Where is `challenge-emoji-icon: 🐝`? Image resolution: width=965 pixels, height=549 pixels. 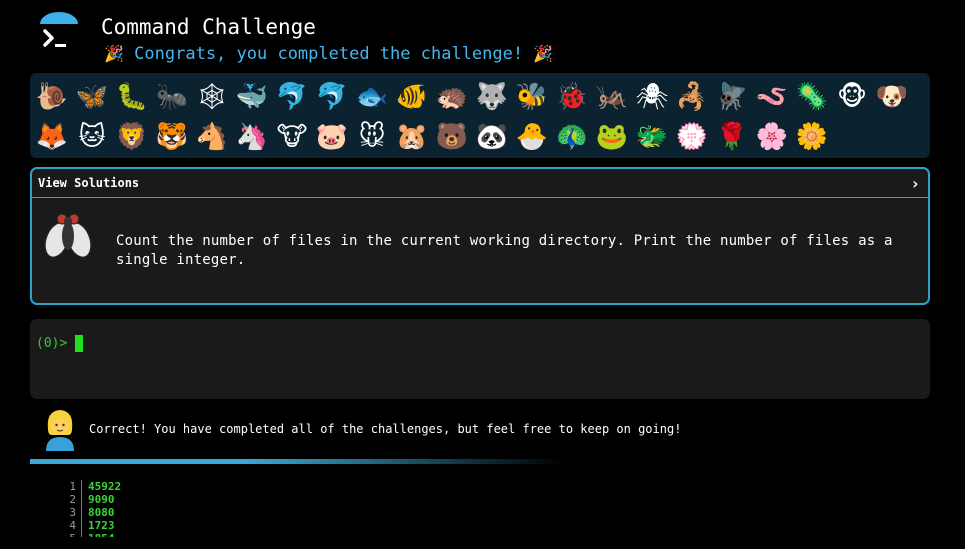 challenge-emoji-icon: 🐝 is located at coordinates (532, 97).